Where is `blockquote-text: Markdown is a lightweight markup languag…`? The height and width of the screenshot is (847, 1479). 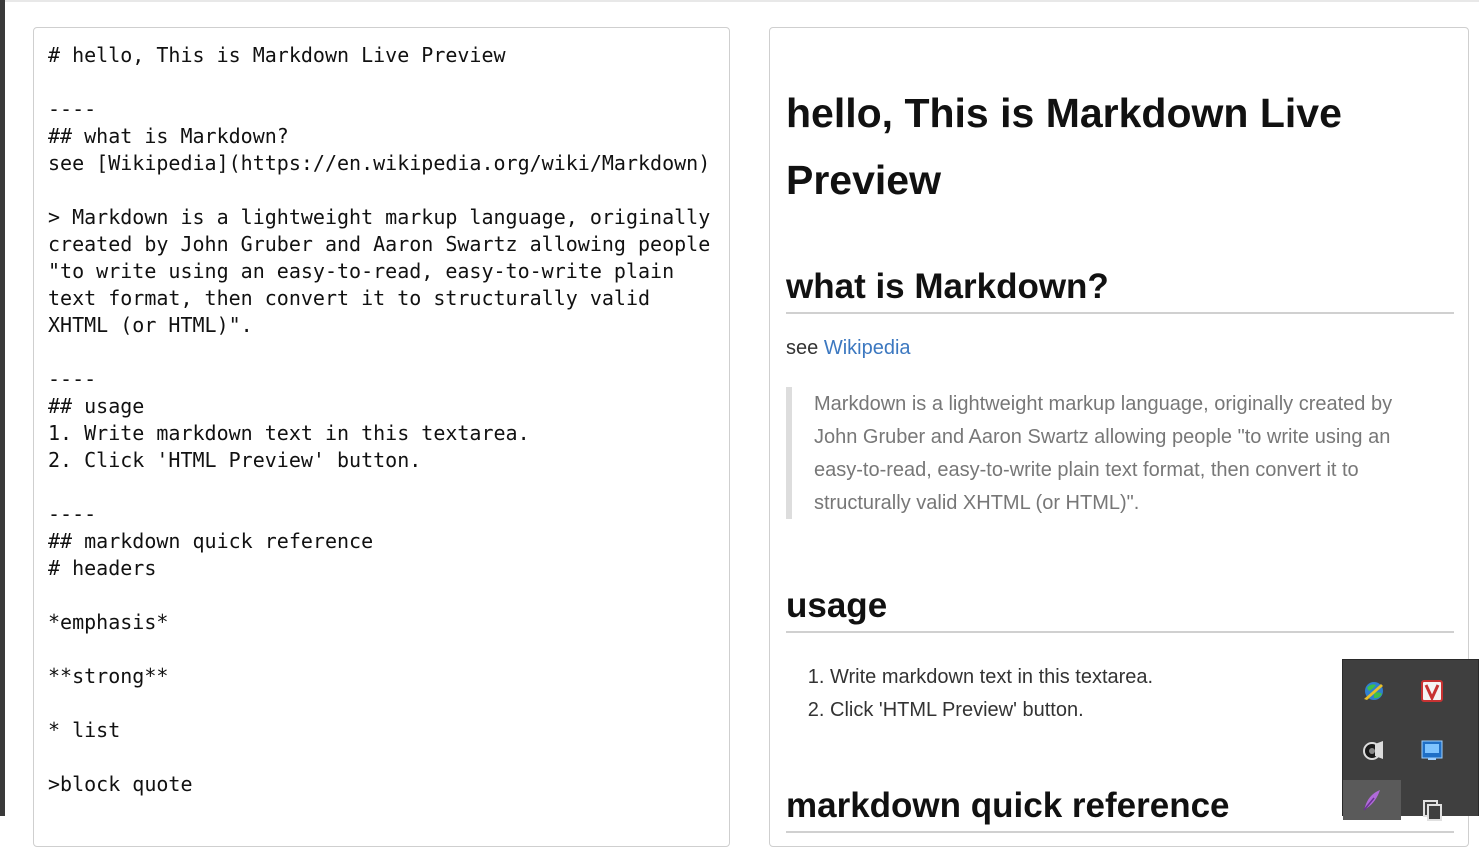
blockquote-text: Markdown is a lightweight markup languag… is located at coordinates (1103, 453).